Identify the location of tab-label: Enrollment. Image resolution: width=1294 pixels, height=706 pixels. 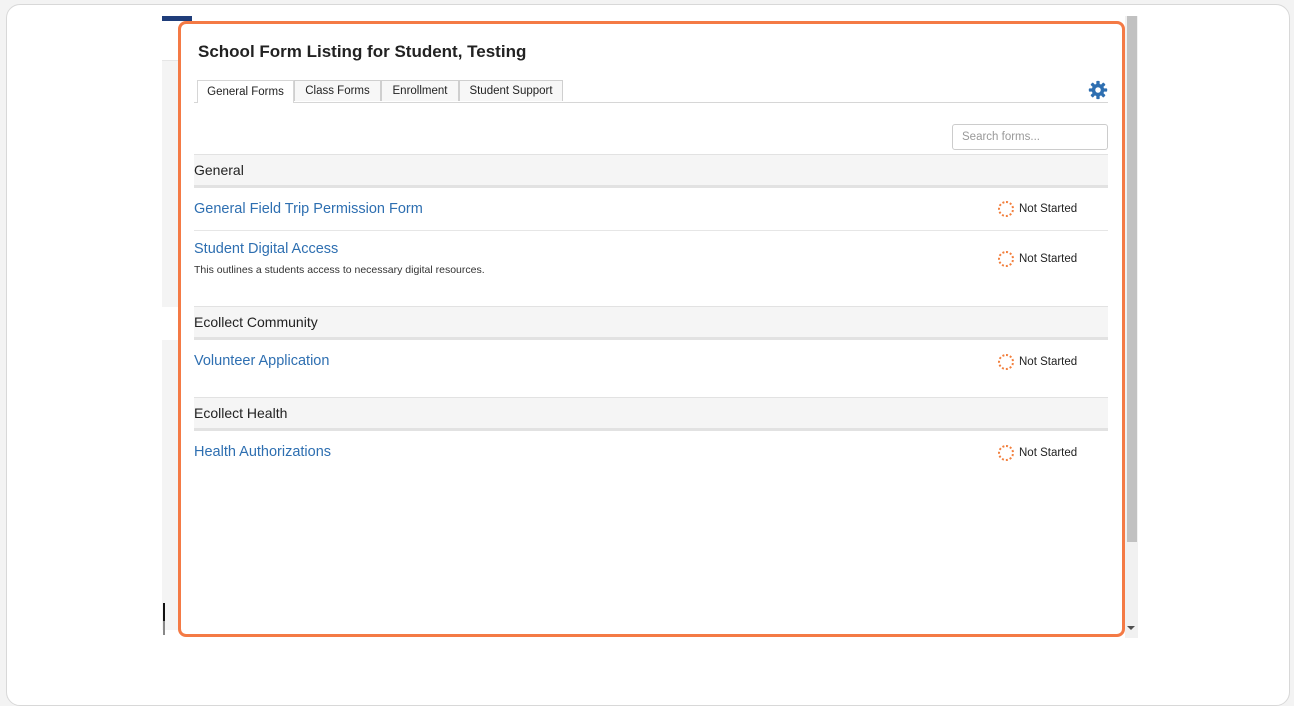
(420, 91).